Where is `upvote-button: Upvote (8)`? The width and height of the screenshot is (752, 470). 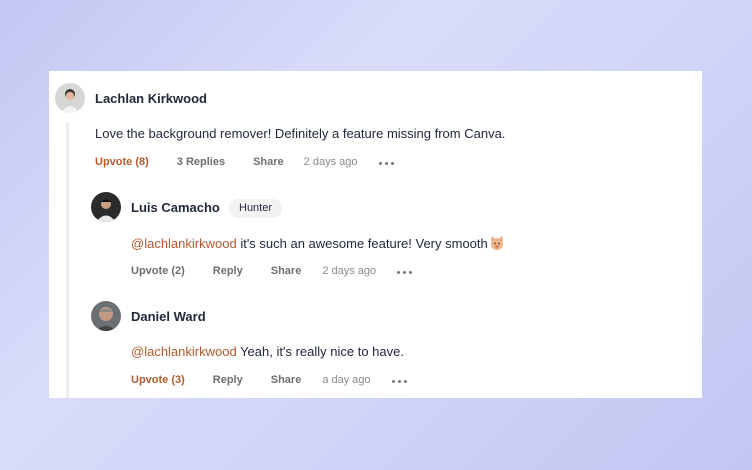
upvote-button: Upvote (8) is located at coordinates (122, 162).